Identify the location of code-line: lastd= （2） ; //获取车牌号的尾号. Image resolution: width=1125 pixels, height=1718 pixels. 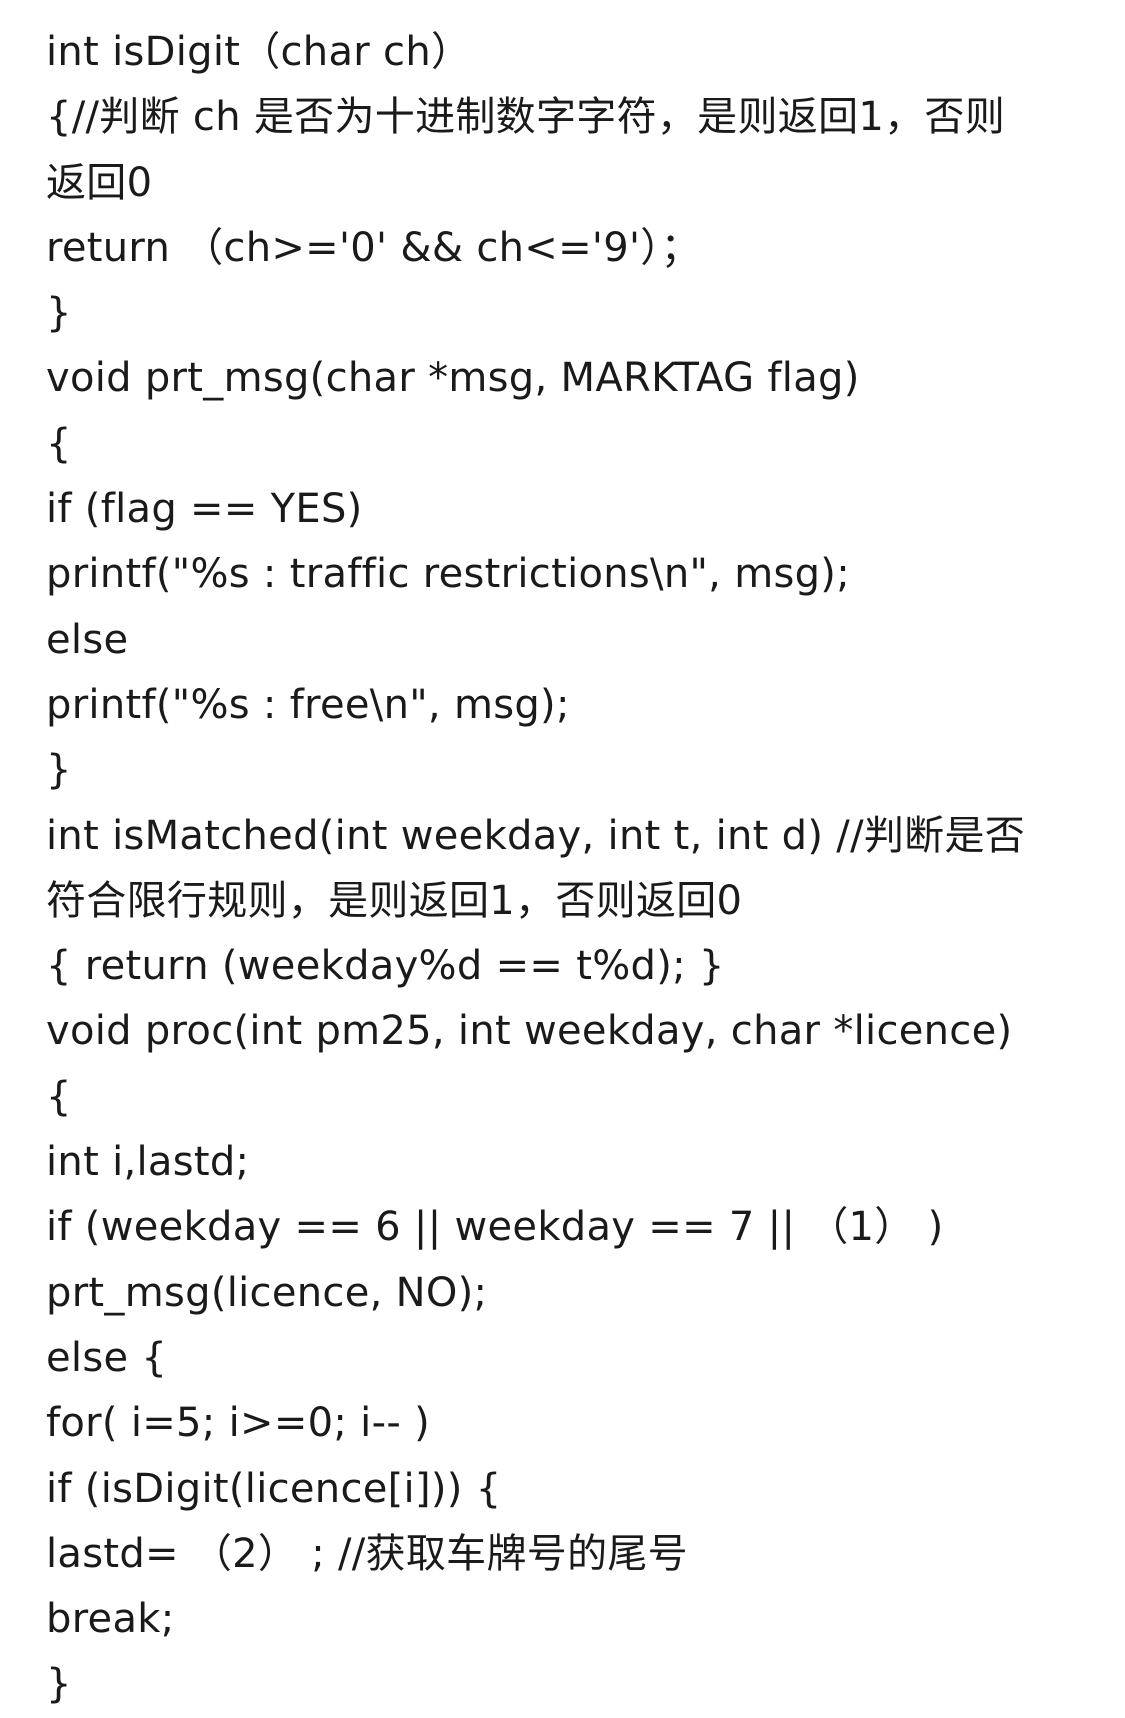
(367, 1553).